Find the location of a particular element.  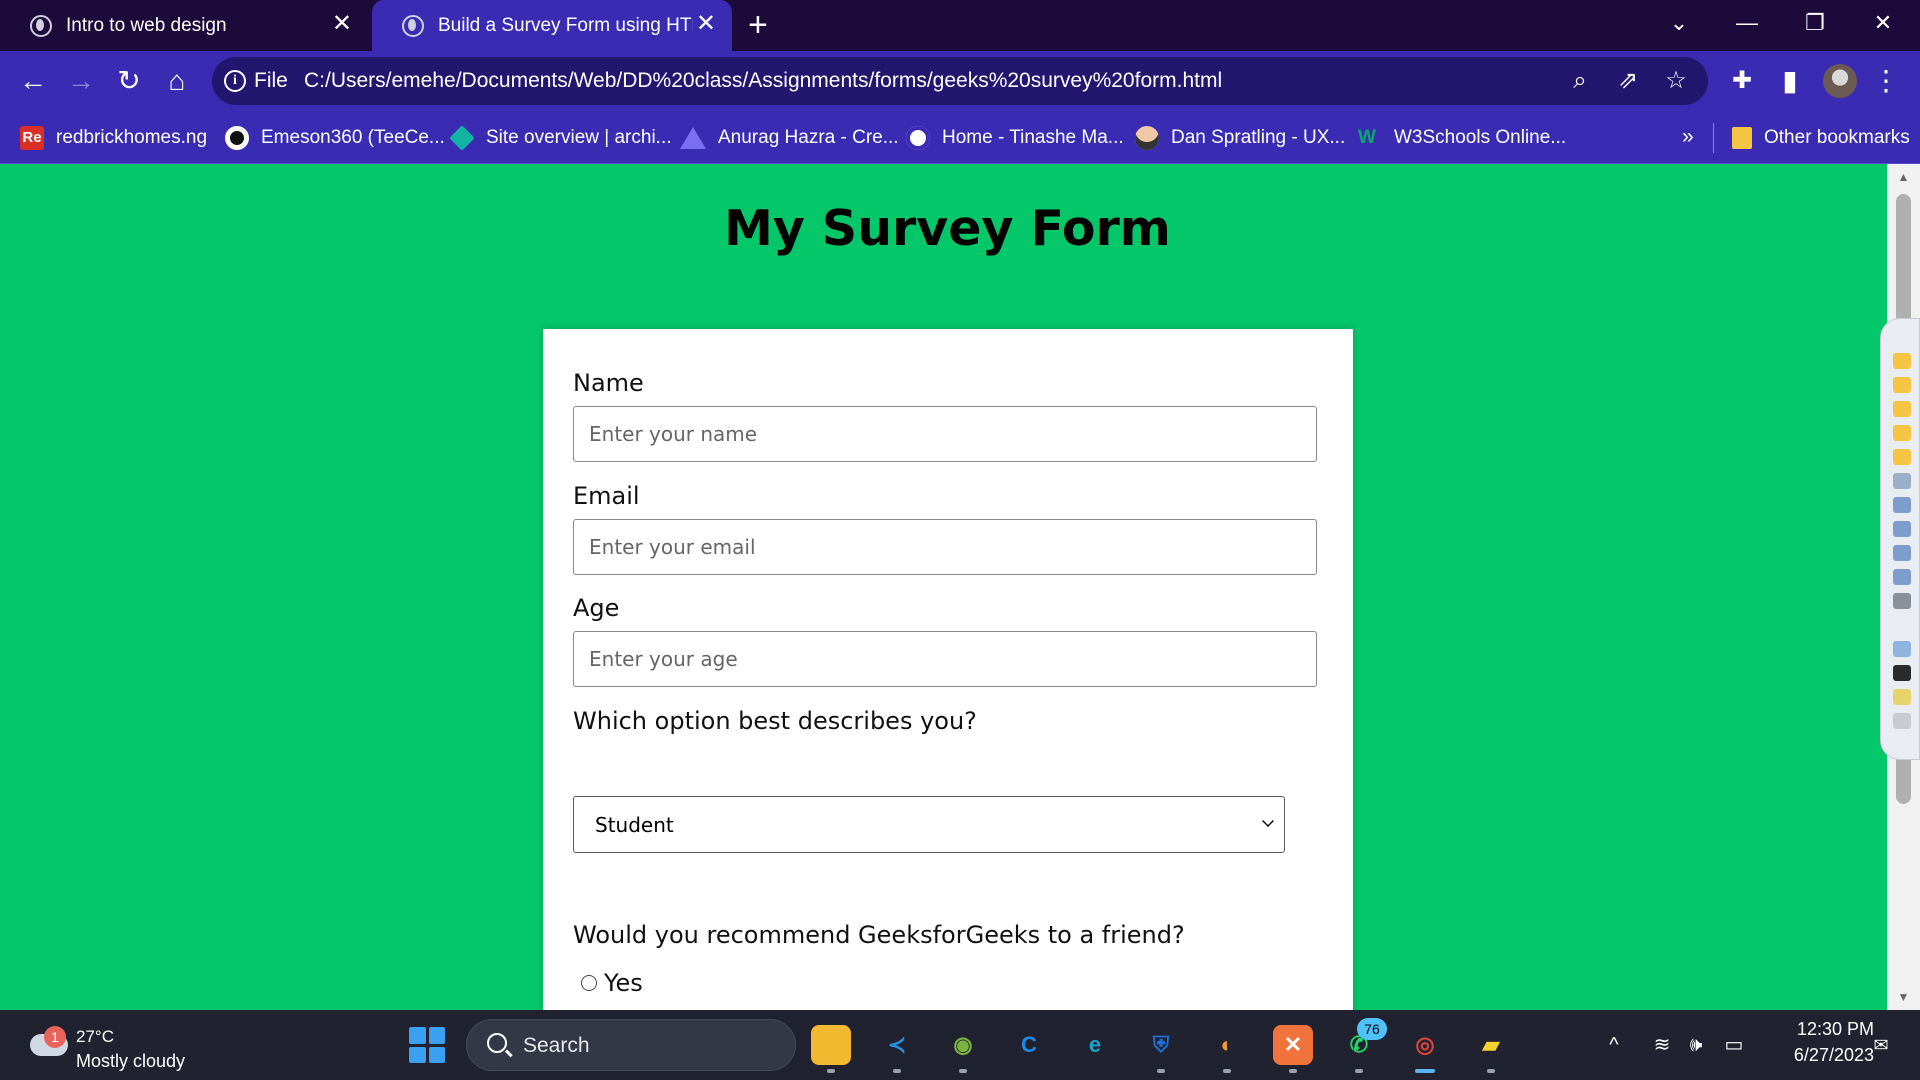

close-window-button: ✕ is located at coordinates (1883, 23).